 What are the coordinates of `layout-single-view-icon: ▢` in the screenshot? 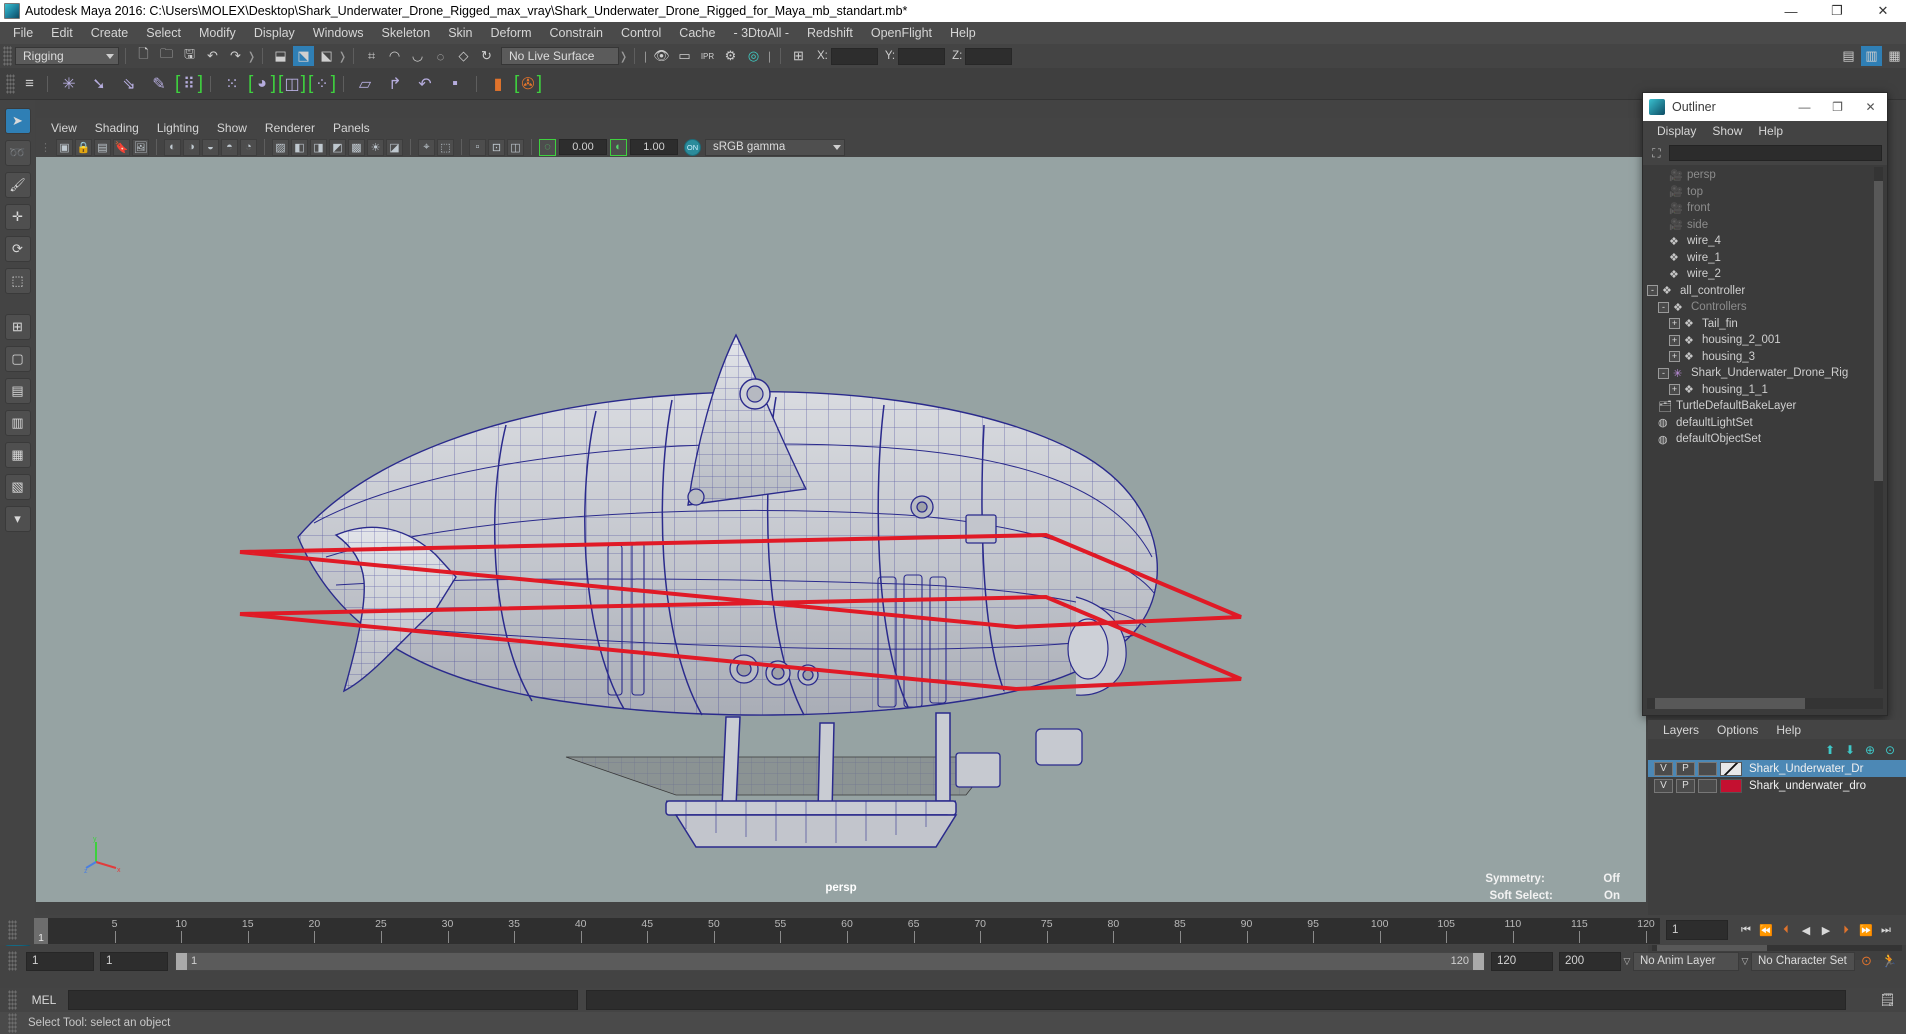 It's located at (17, 359).